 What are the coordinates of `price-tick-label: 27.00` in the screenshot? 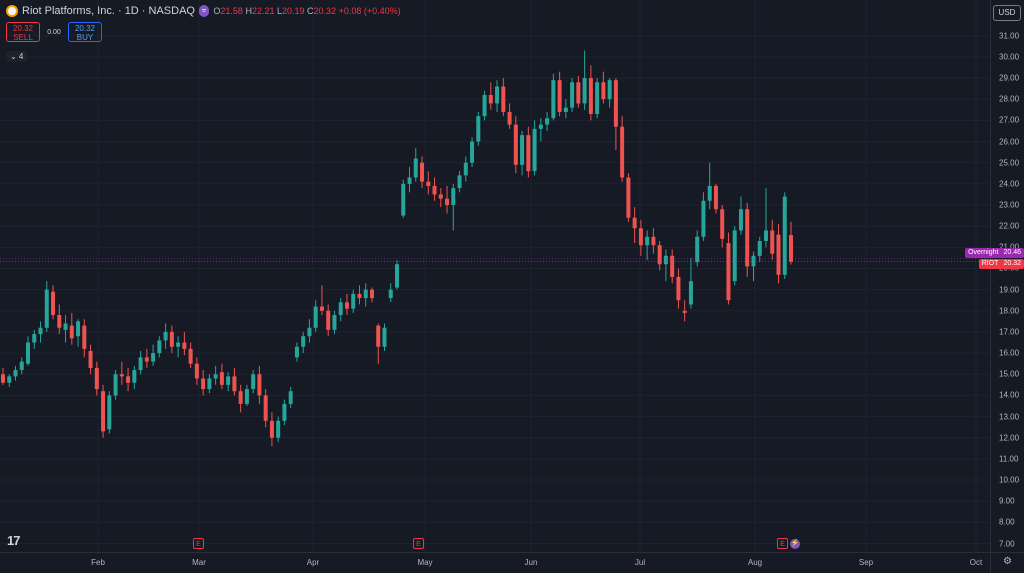 It's located at (1009, 120).